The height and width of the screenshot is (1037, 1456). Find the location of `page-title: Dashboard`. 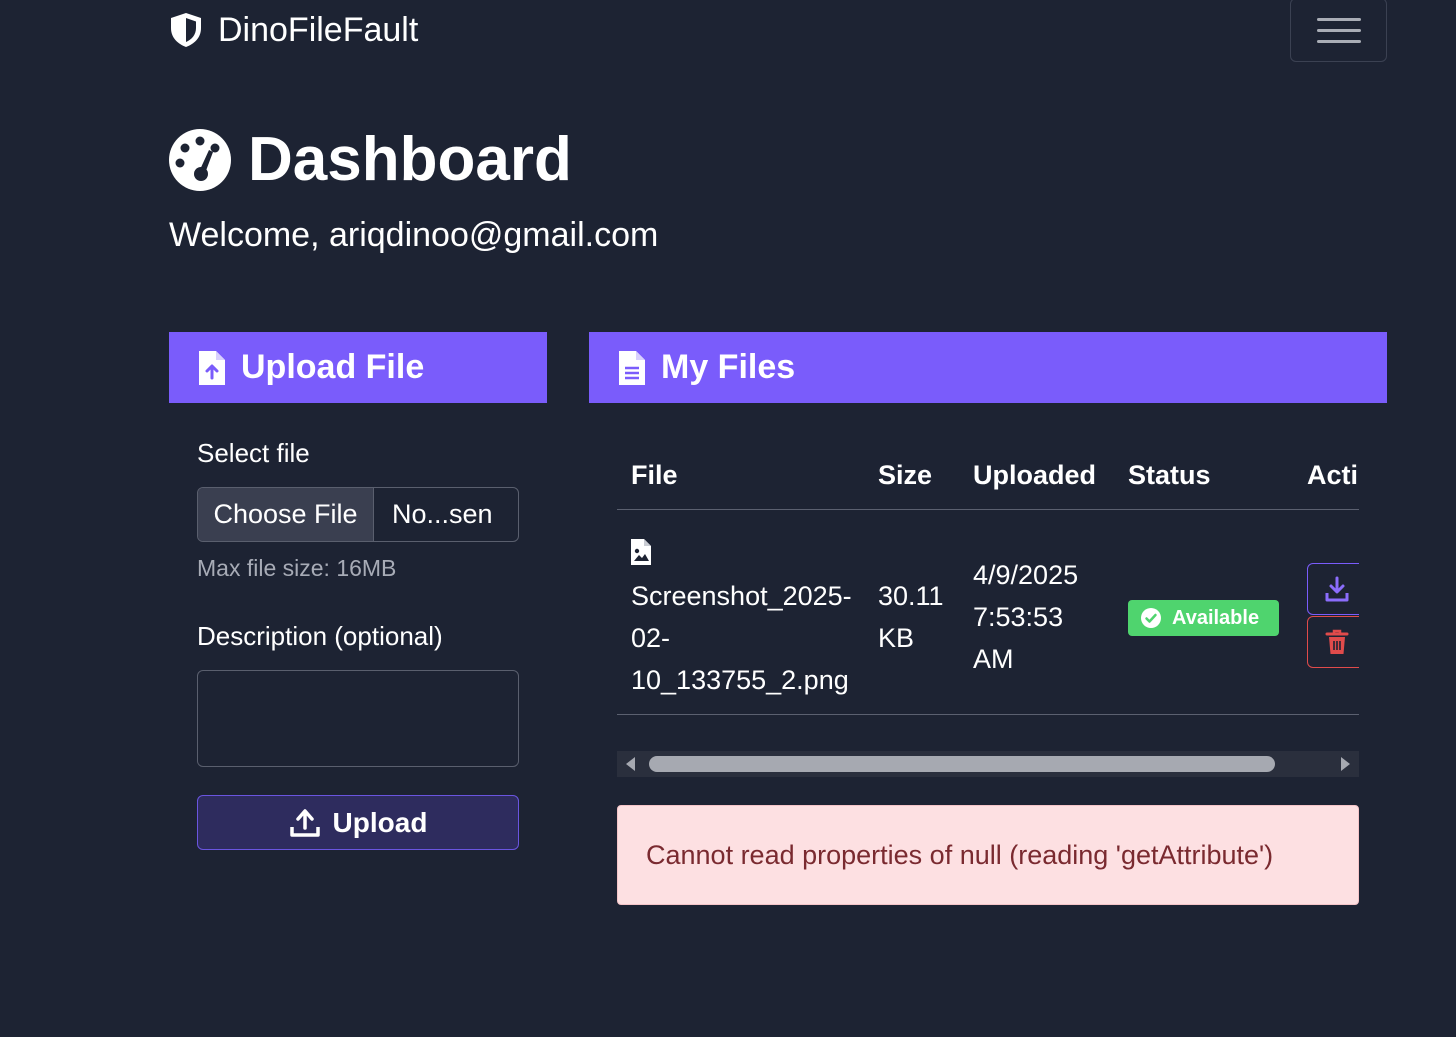

page-title: Dashboard is located at coordinates (370, 159).